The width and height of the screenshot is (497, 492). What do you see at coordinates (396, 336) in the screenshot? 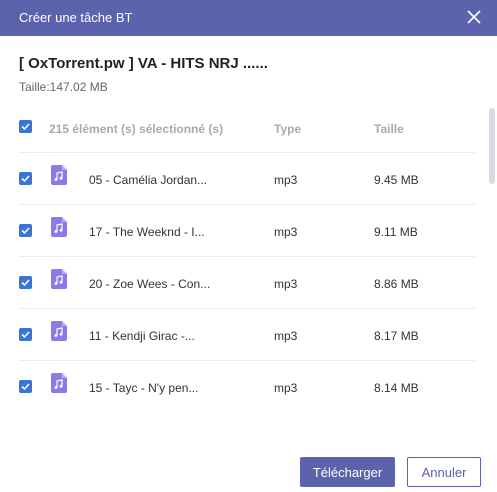
I see `file-size: 8.17 MB` at bounding box center [396, 336].